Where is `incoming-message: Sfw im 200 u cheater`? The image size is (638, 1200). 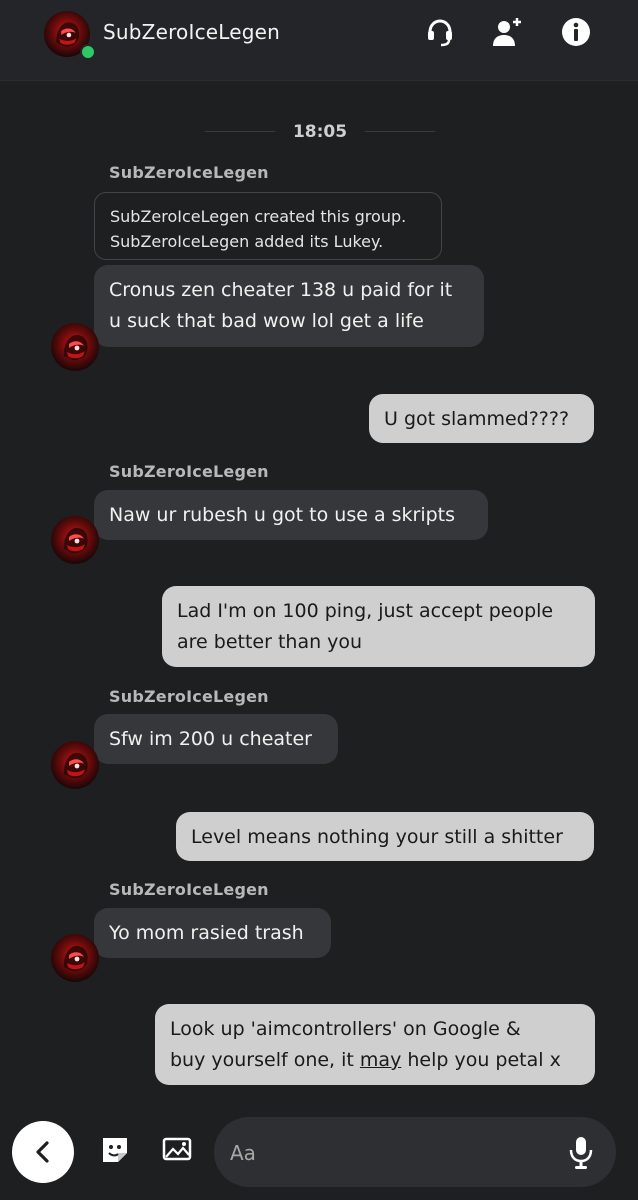
incoming-message: Sfw im 200 u cheater is located at coordinates (216, 739).